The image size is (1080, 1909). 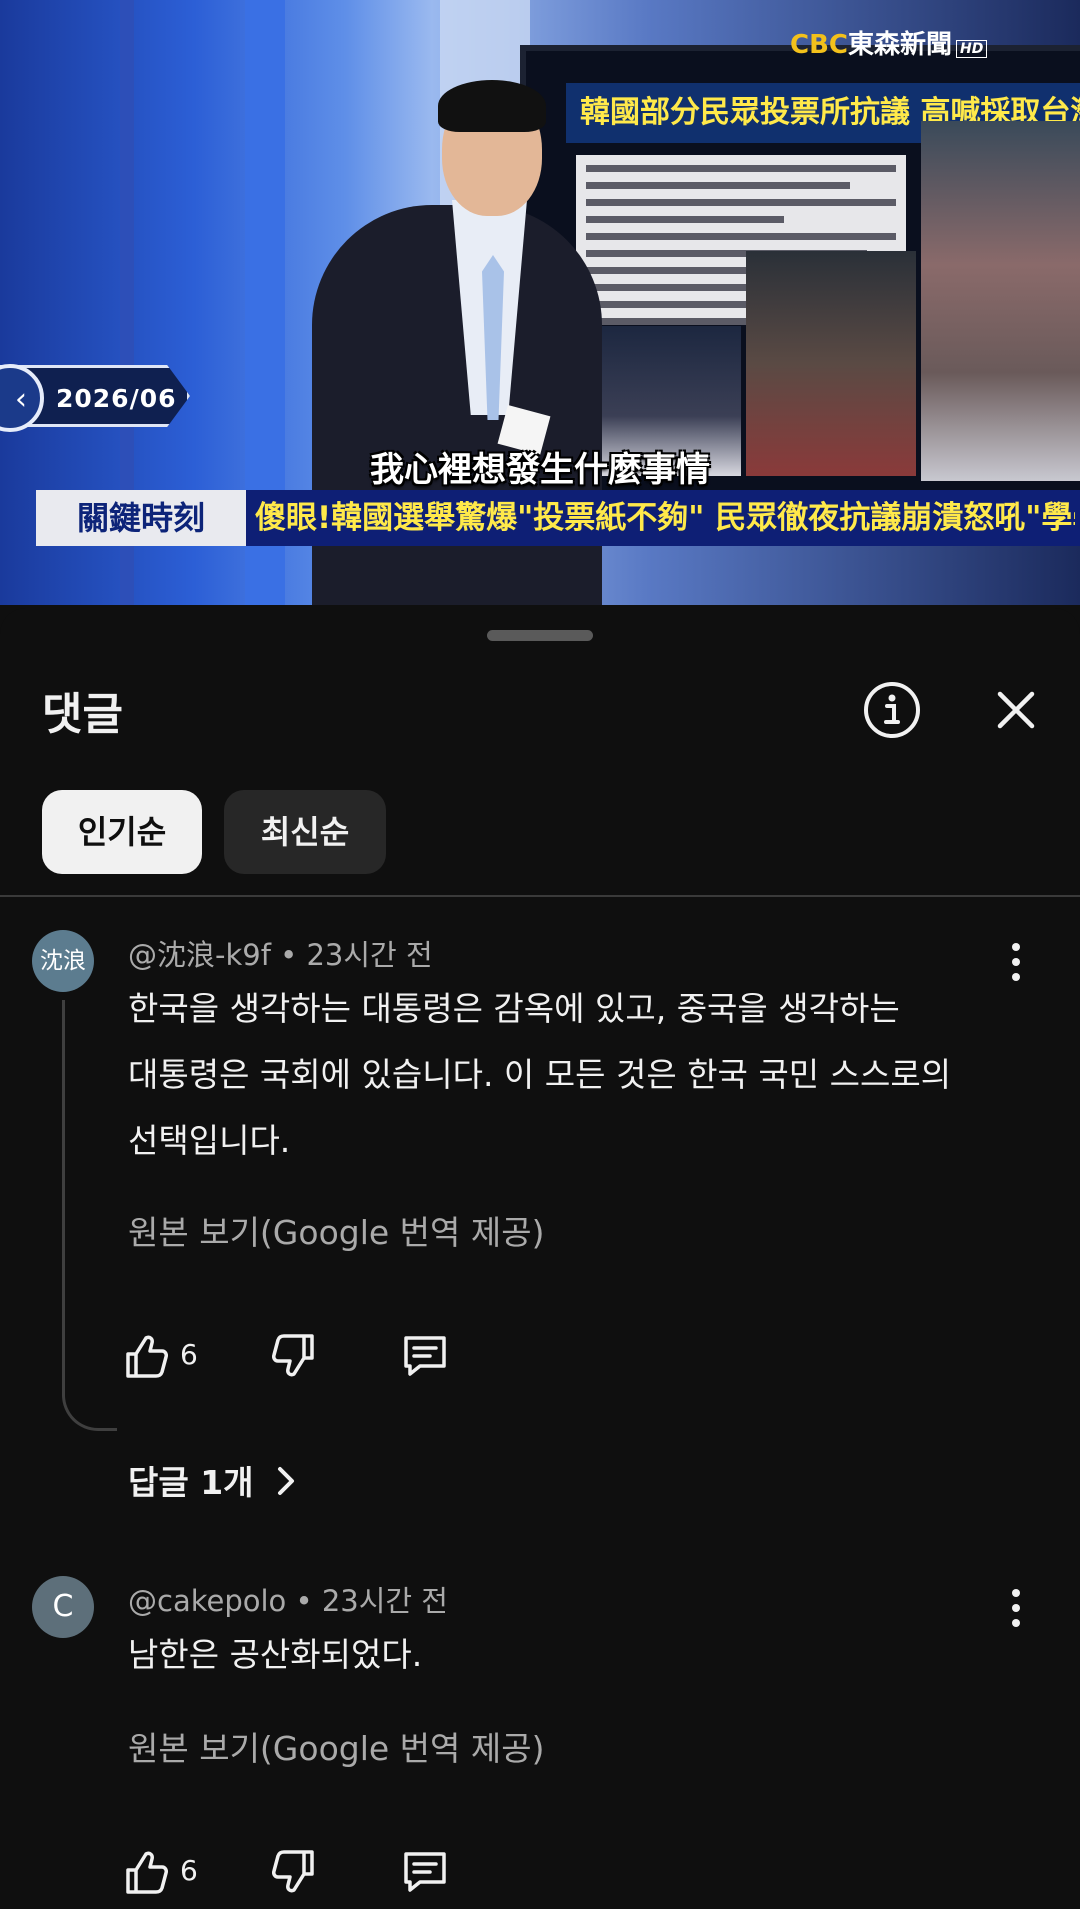 I want to click on comment-text: 남한은 공산화되었다., so click(x=275, y=1654).